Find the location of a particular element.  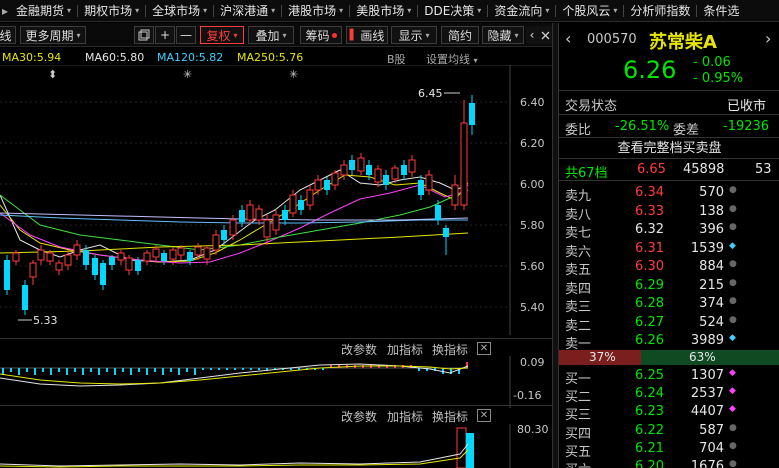

order-level-label: 买六 is located at coordinates (578, 463).